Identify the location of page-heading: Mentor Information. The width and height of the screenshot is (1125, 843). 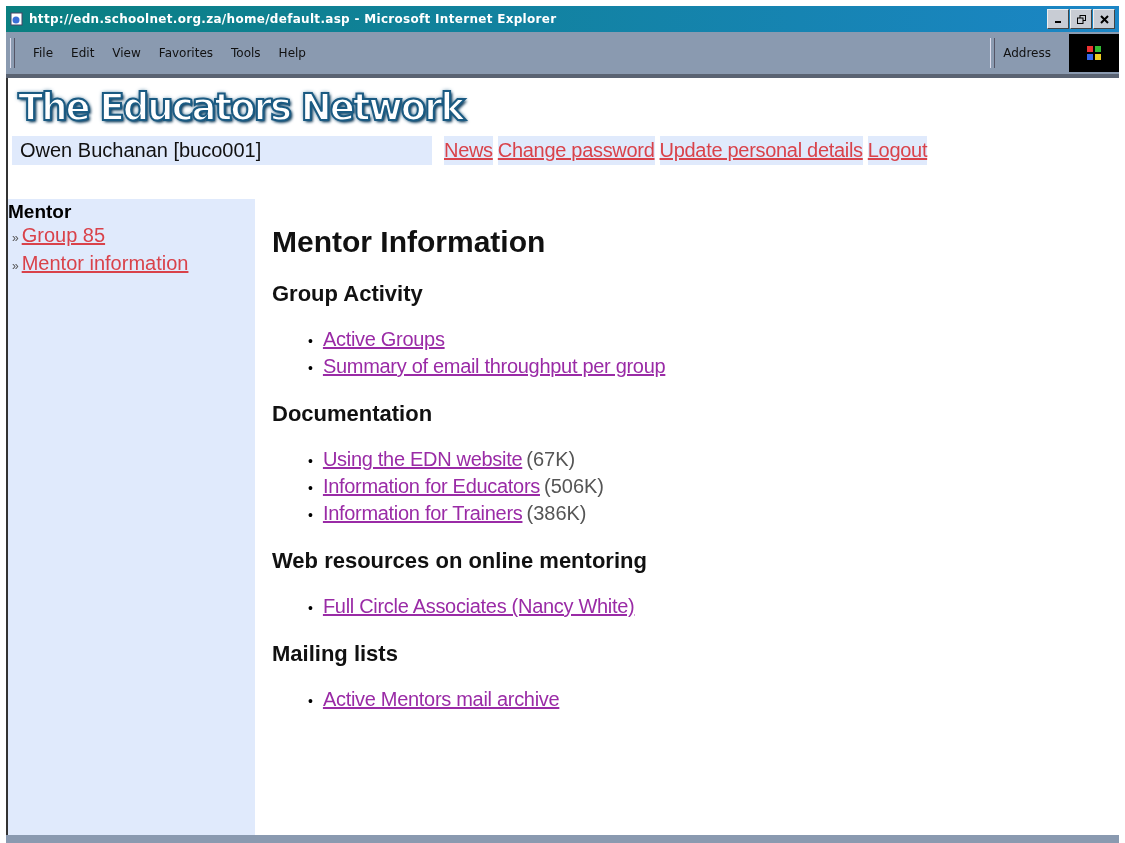
(409, 242).